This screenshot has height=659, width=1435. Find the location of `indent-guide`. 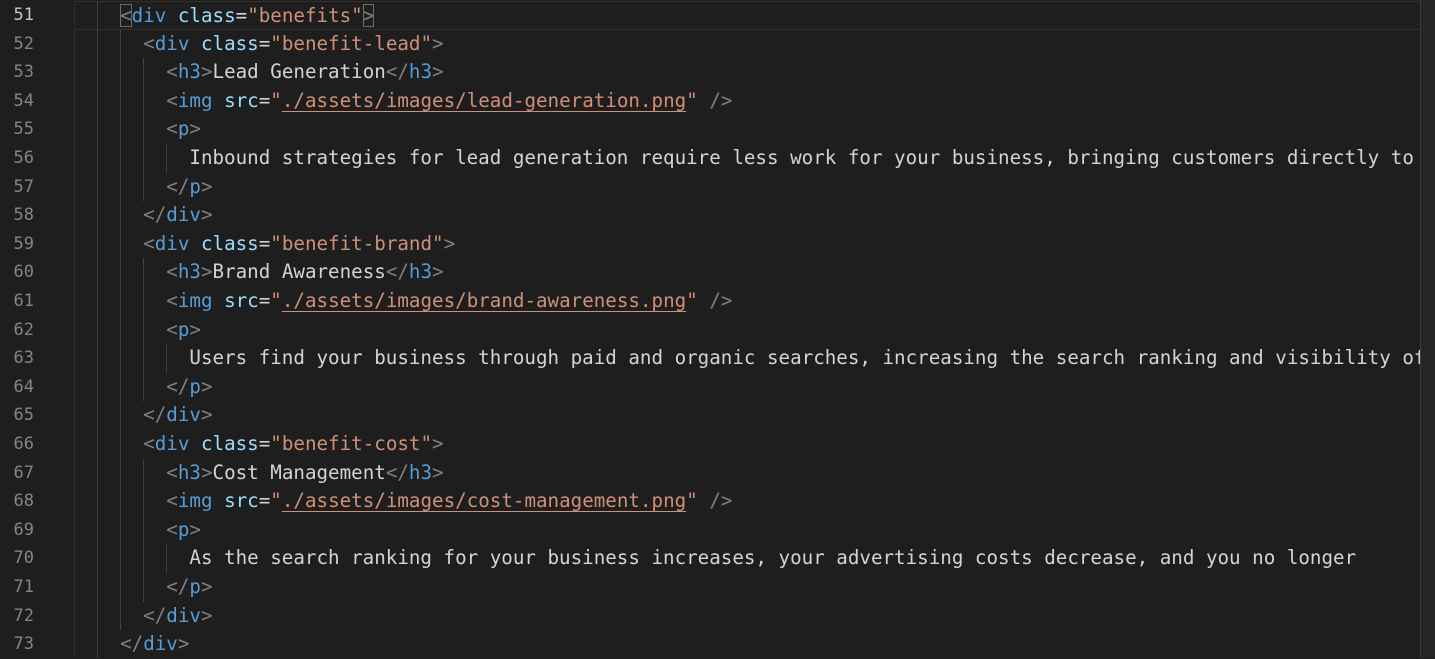

indent-guide is located at coordinates (167, 158).